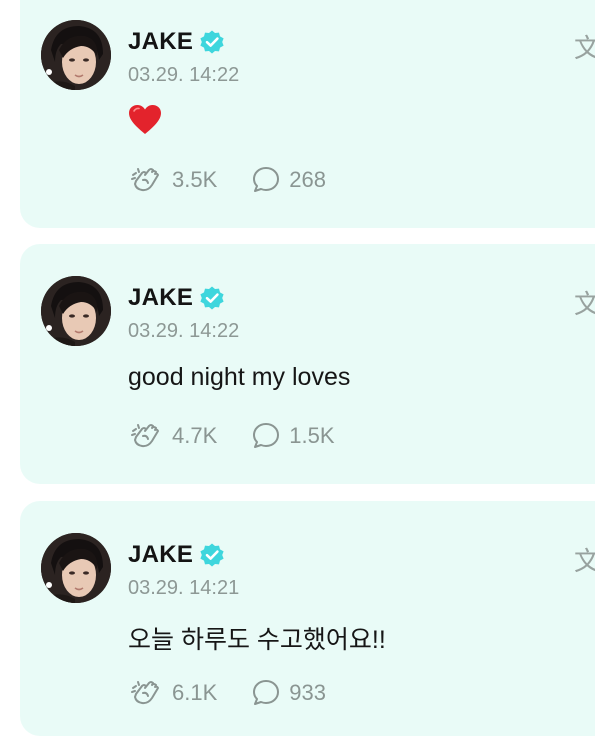 The image size is (595, 738). What do you see at coordinates (257, 640) in the screenshot?
I see `post-content: 오늘 하루도 수고했어요!!` at bounding box center [257, 640].